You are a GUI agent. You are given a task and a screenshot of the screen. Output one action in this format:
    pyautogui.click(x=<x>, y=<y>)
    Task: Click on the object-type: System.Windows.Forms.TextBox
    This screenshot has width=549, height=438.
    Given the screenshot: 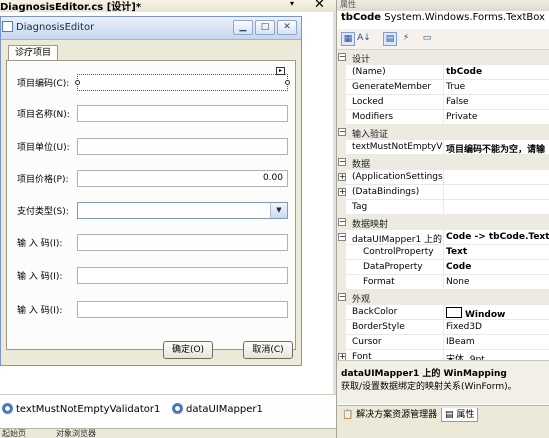 What is the action you would take?
    pyautogui.click(x=464, y=17)
    